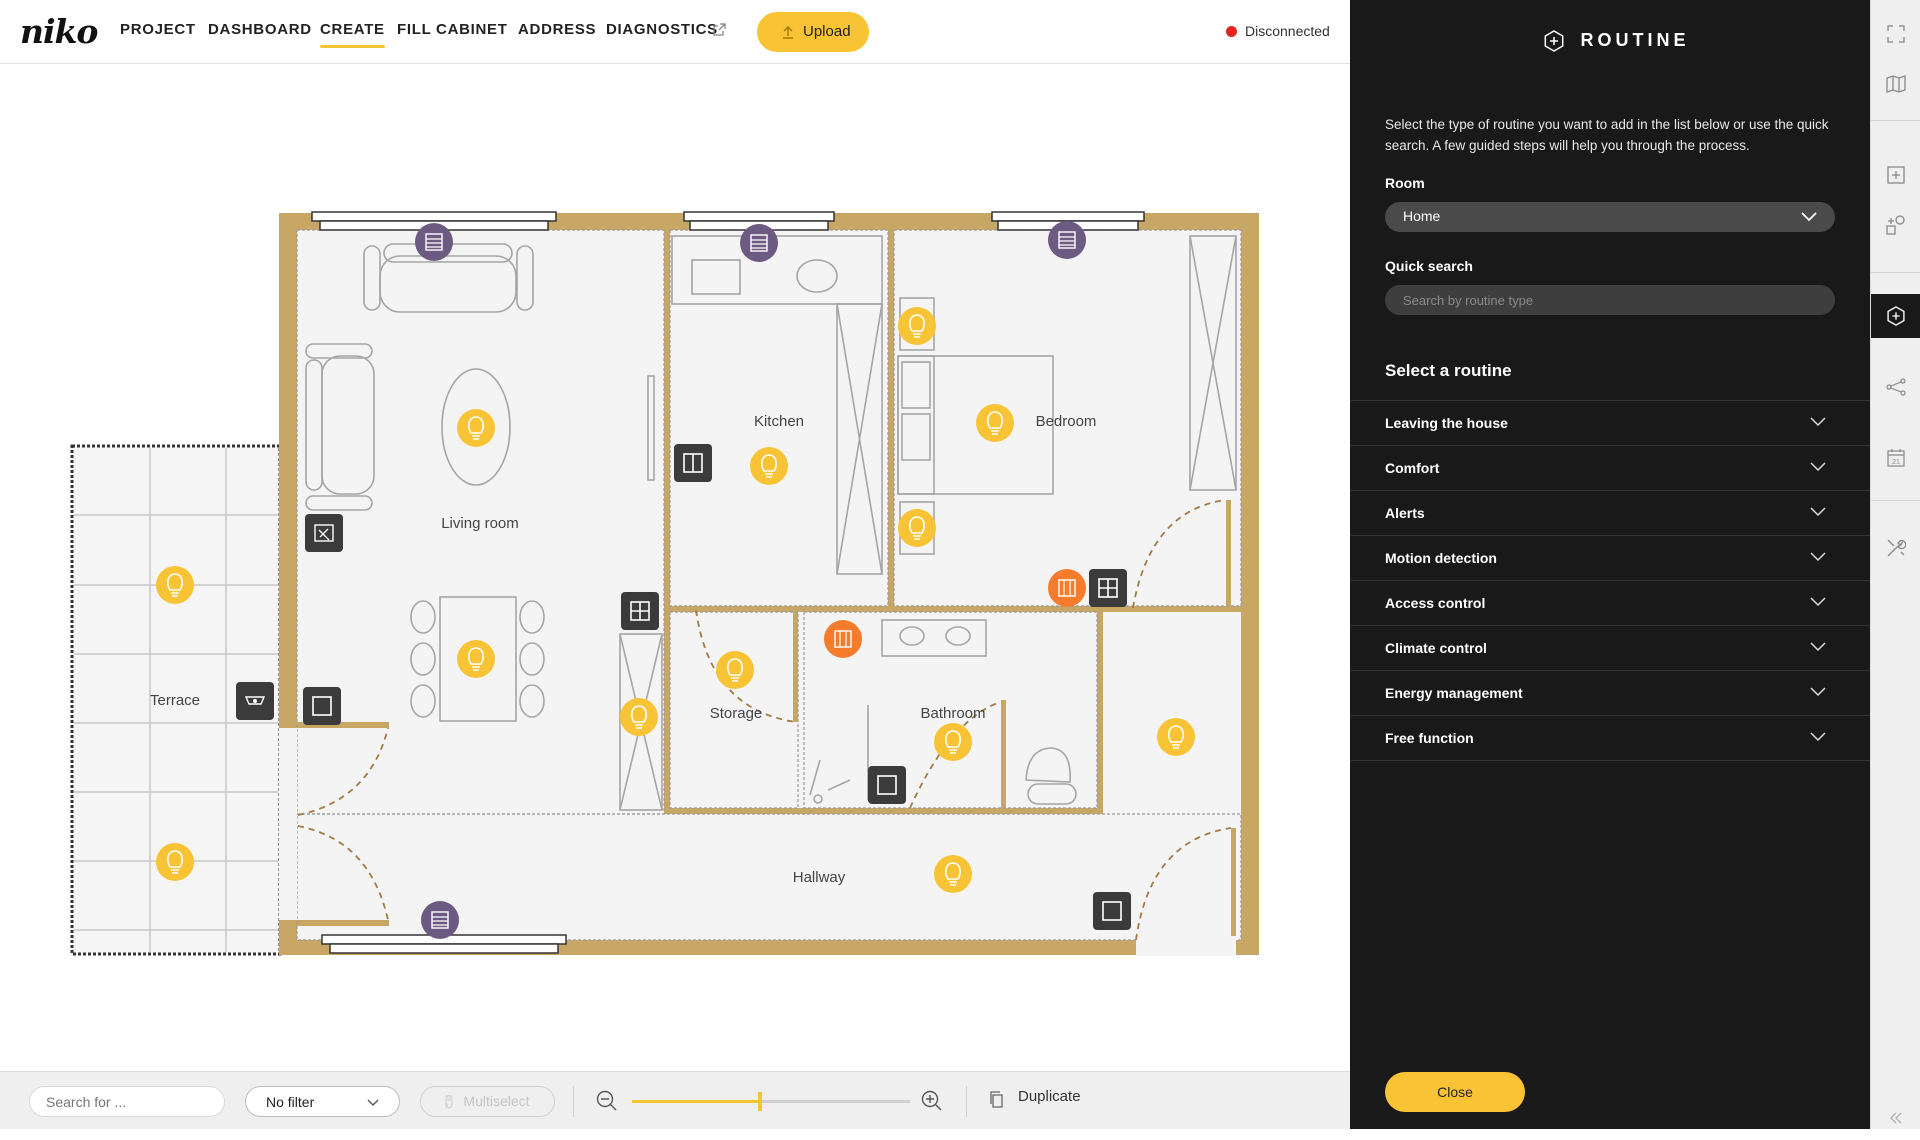 This screenshot has width=1920, height=1140. I want to click on routine-item: Comfort, so click(1610, 468).